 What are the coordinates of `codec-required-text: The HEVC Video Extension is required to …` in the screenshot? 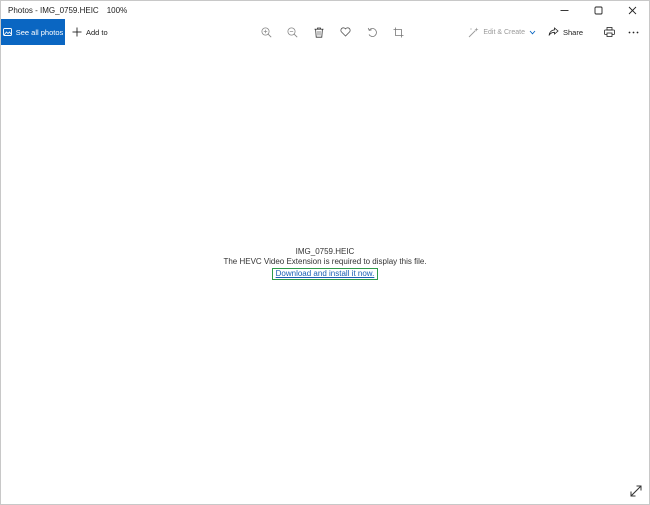 It's located at (325, 261).